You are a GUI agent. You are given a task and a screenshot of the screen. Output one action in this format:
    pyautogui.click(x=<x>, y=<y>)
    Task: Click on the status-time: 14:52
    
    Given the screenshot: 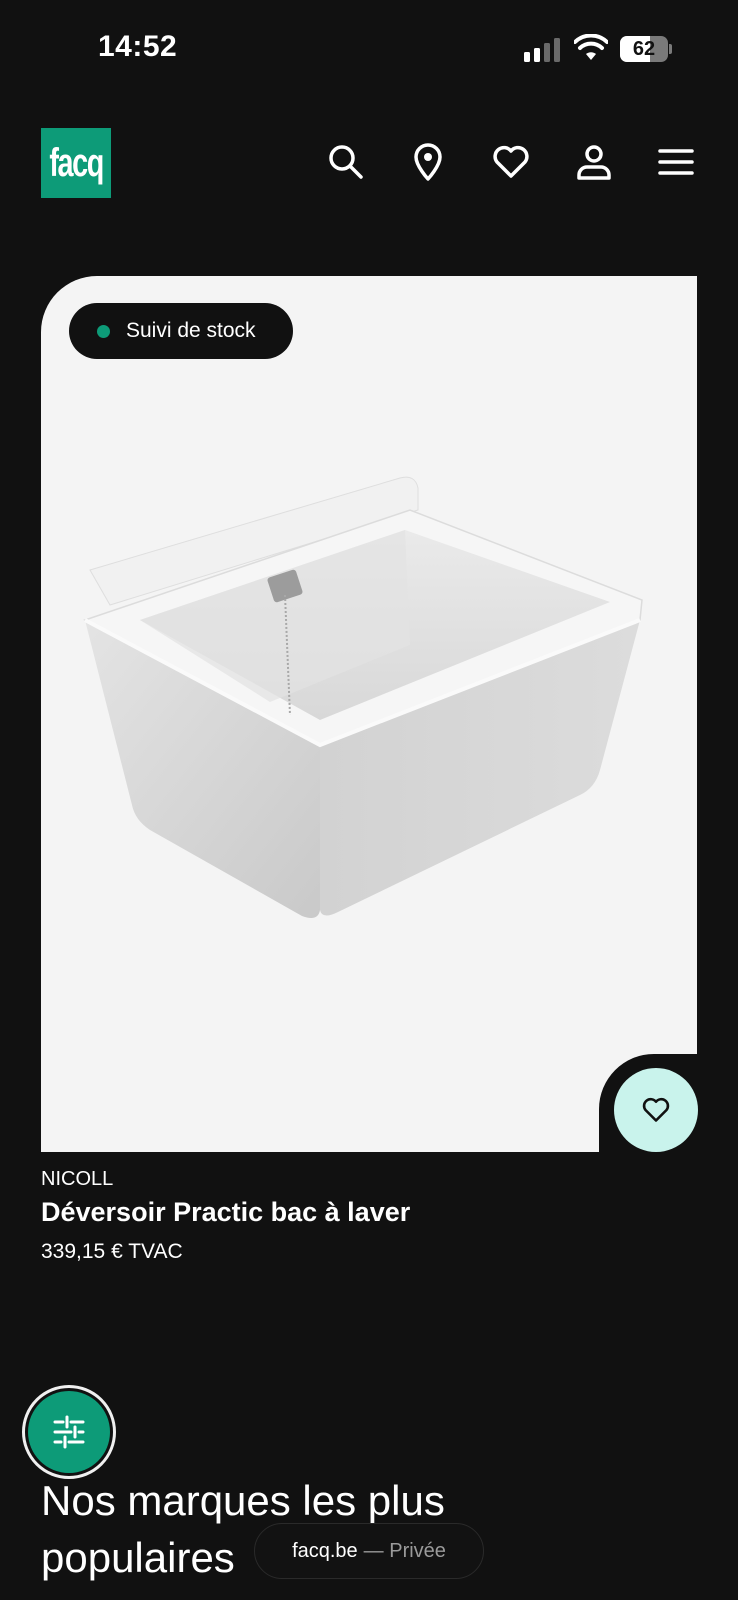 What is the action you would take?
    pyautogui.click(x=138, y=46)
    